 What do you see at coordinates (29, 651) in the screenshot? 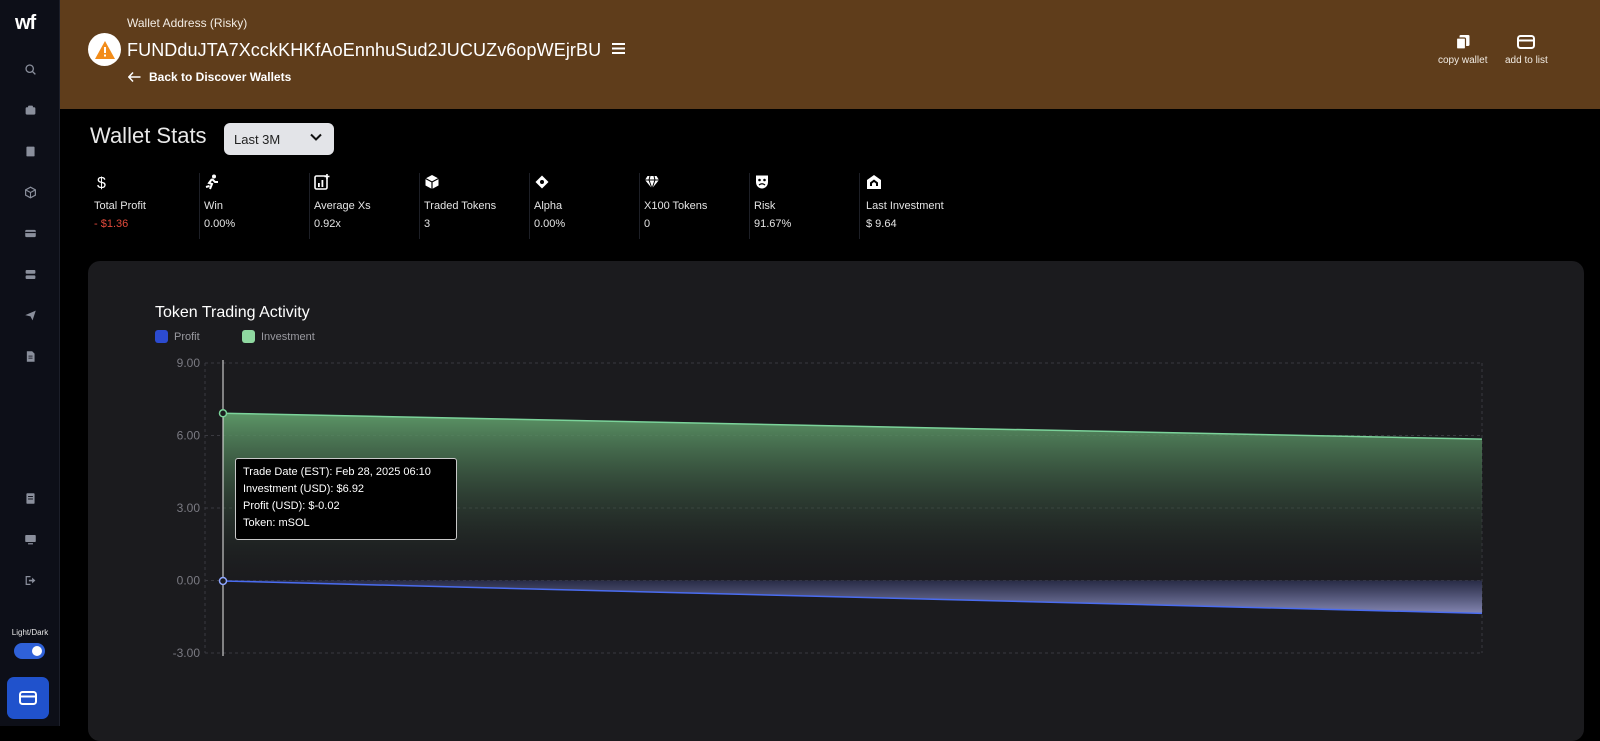
I see `theme-toggle` at bounding box center [29, 651].